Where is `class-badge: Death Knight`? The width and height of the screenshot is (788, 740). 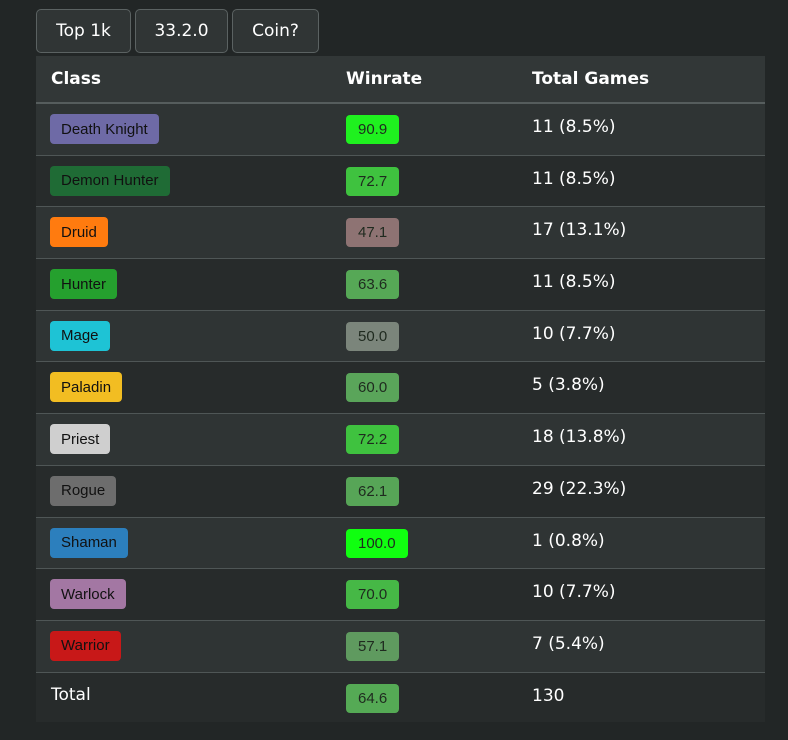 class-badge: Death Knight is located at coordinates (104, 129).